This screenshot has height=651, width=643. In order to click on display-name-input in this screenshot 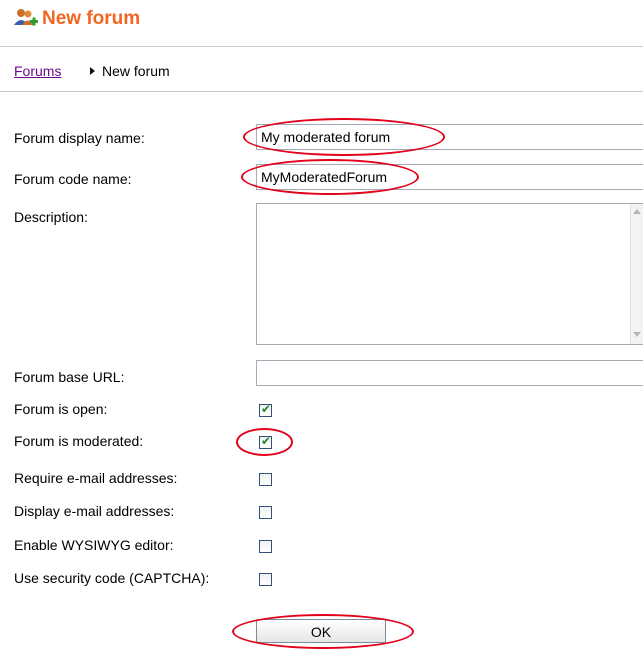, I will do `click(449, 137)`.